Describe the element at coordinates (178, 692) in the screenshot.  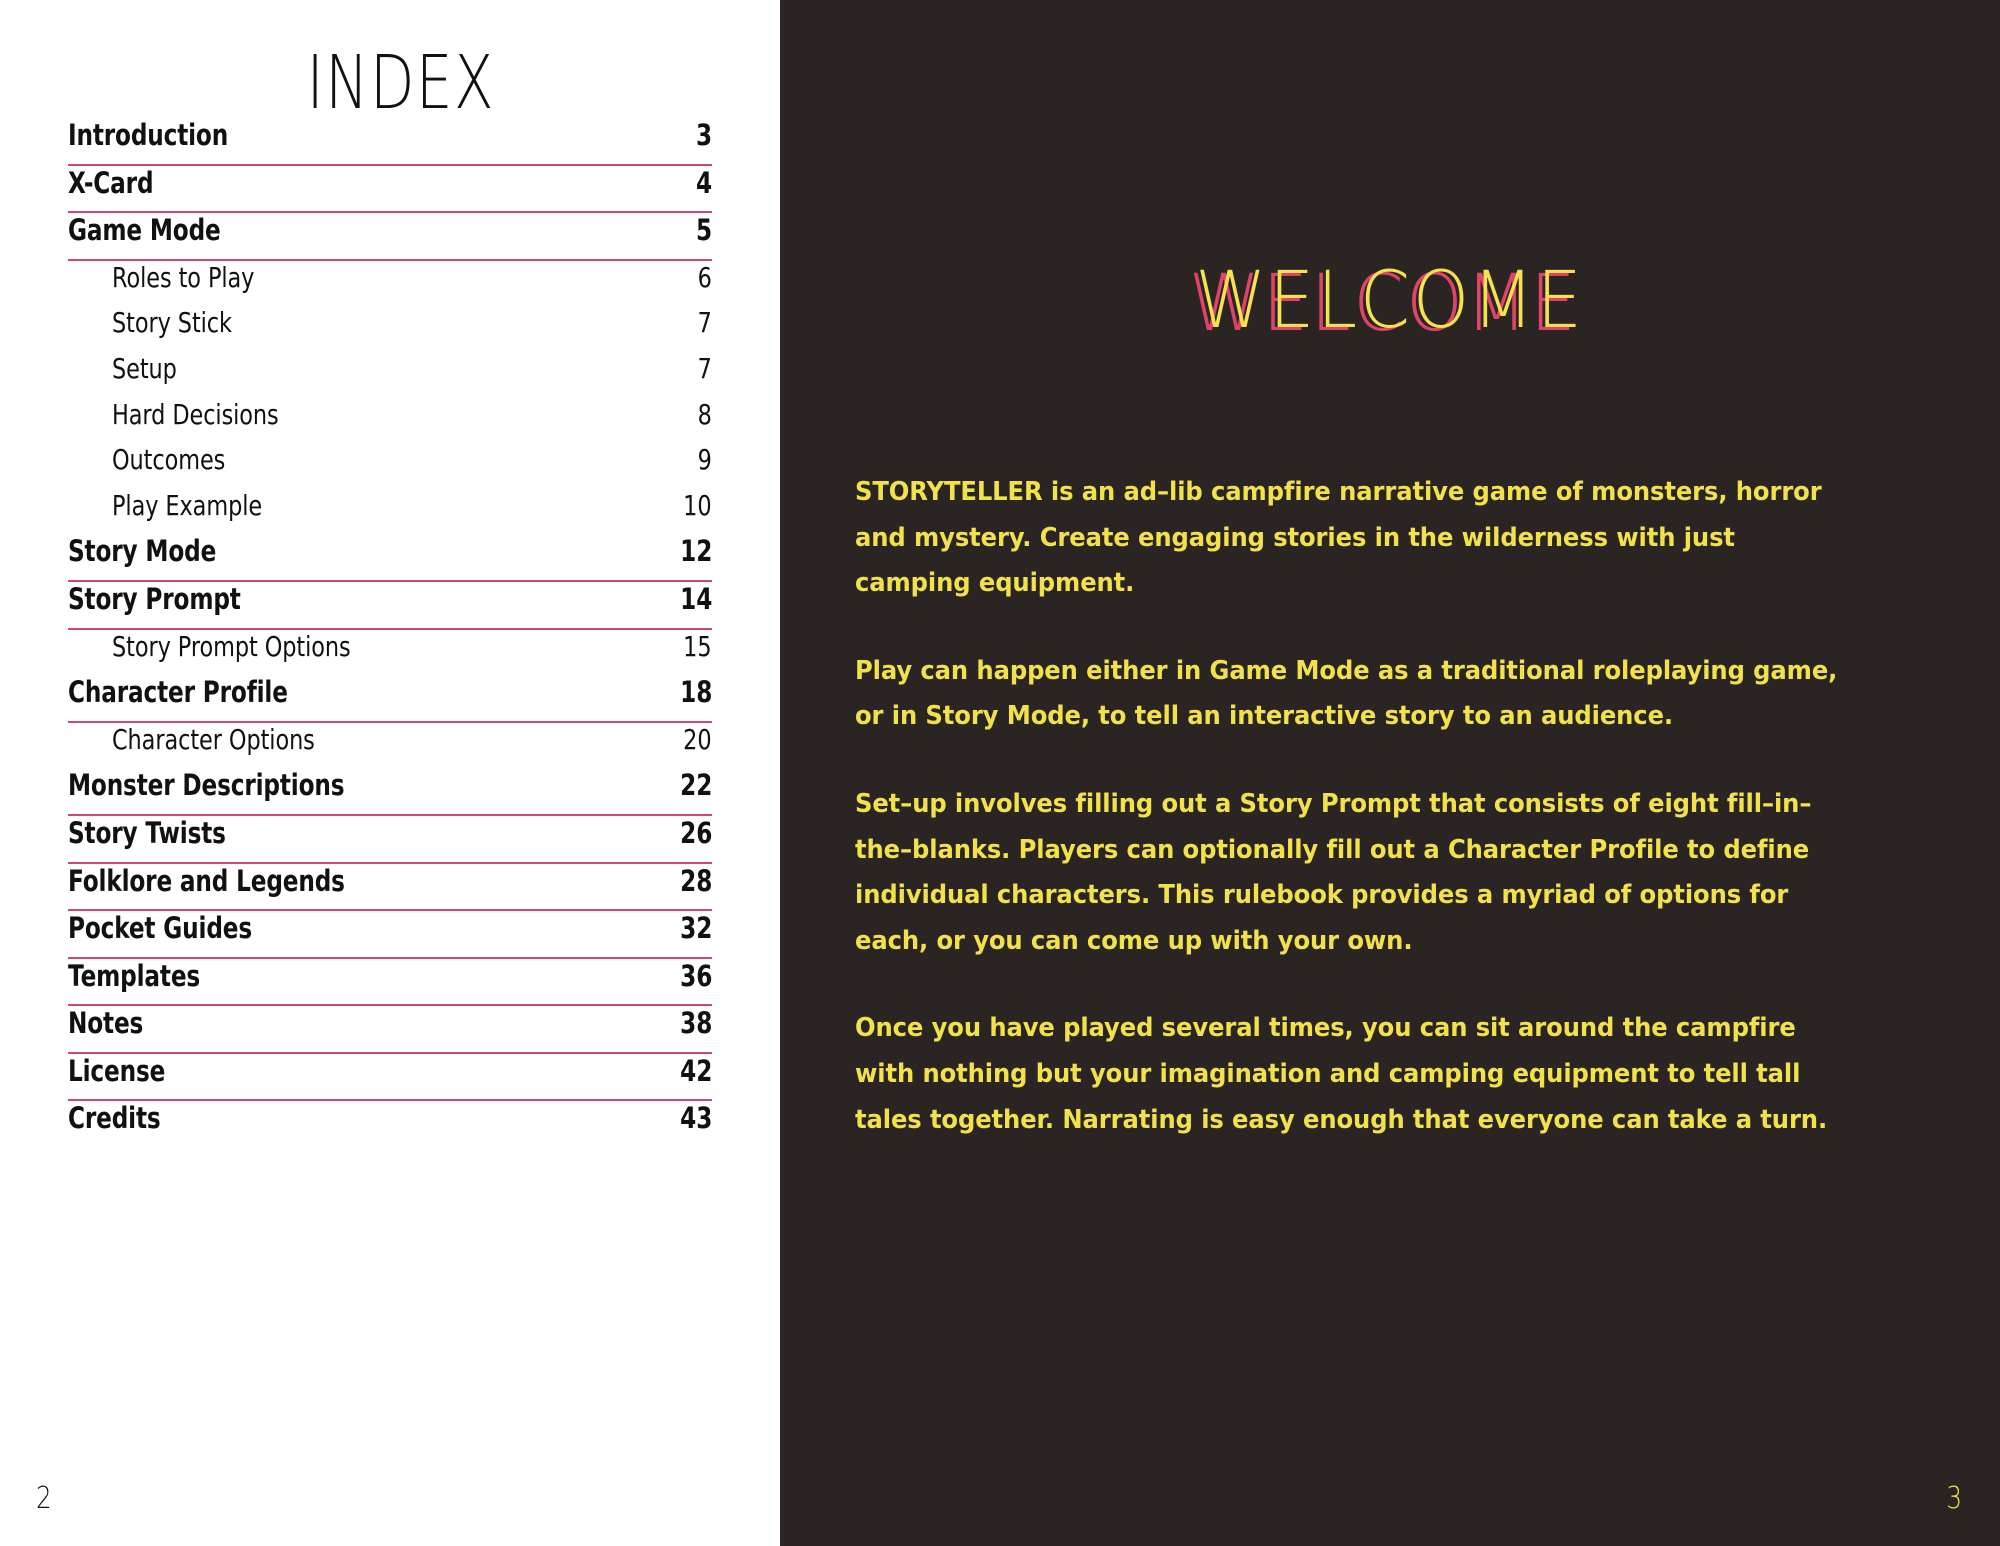
I see `toc-entry-label: Character Profile` at that location.